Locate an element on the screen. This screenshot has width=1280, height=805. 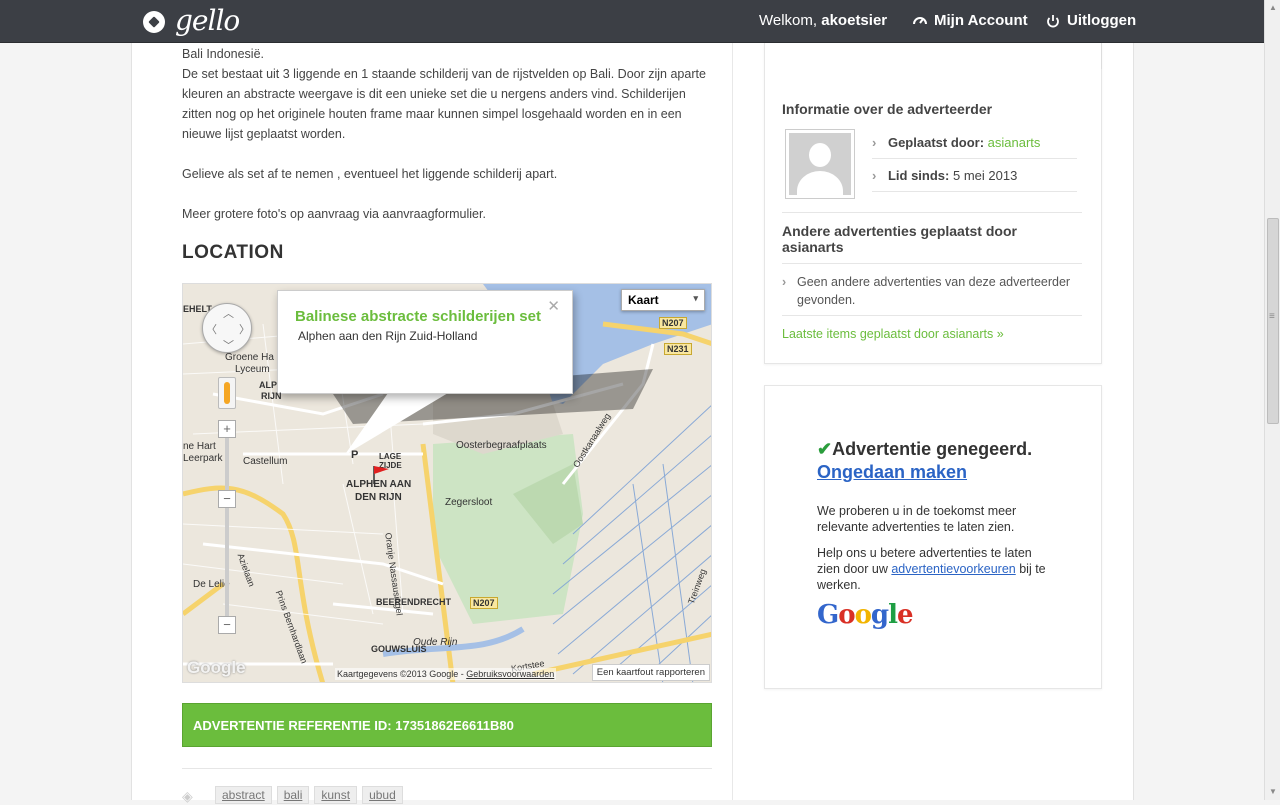
scrollbar-thumb is located at coordinates (1273, 321).